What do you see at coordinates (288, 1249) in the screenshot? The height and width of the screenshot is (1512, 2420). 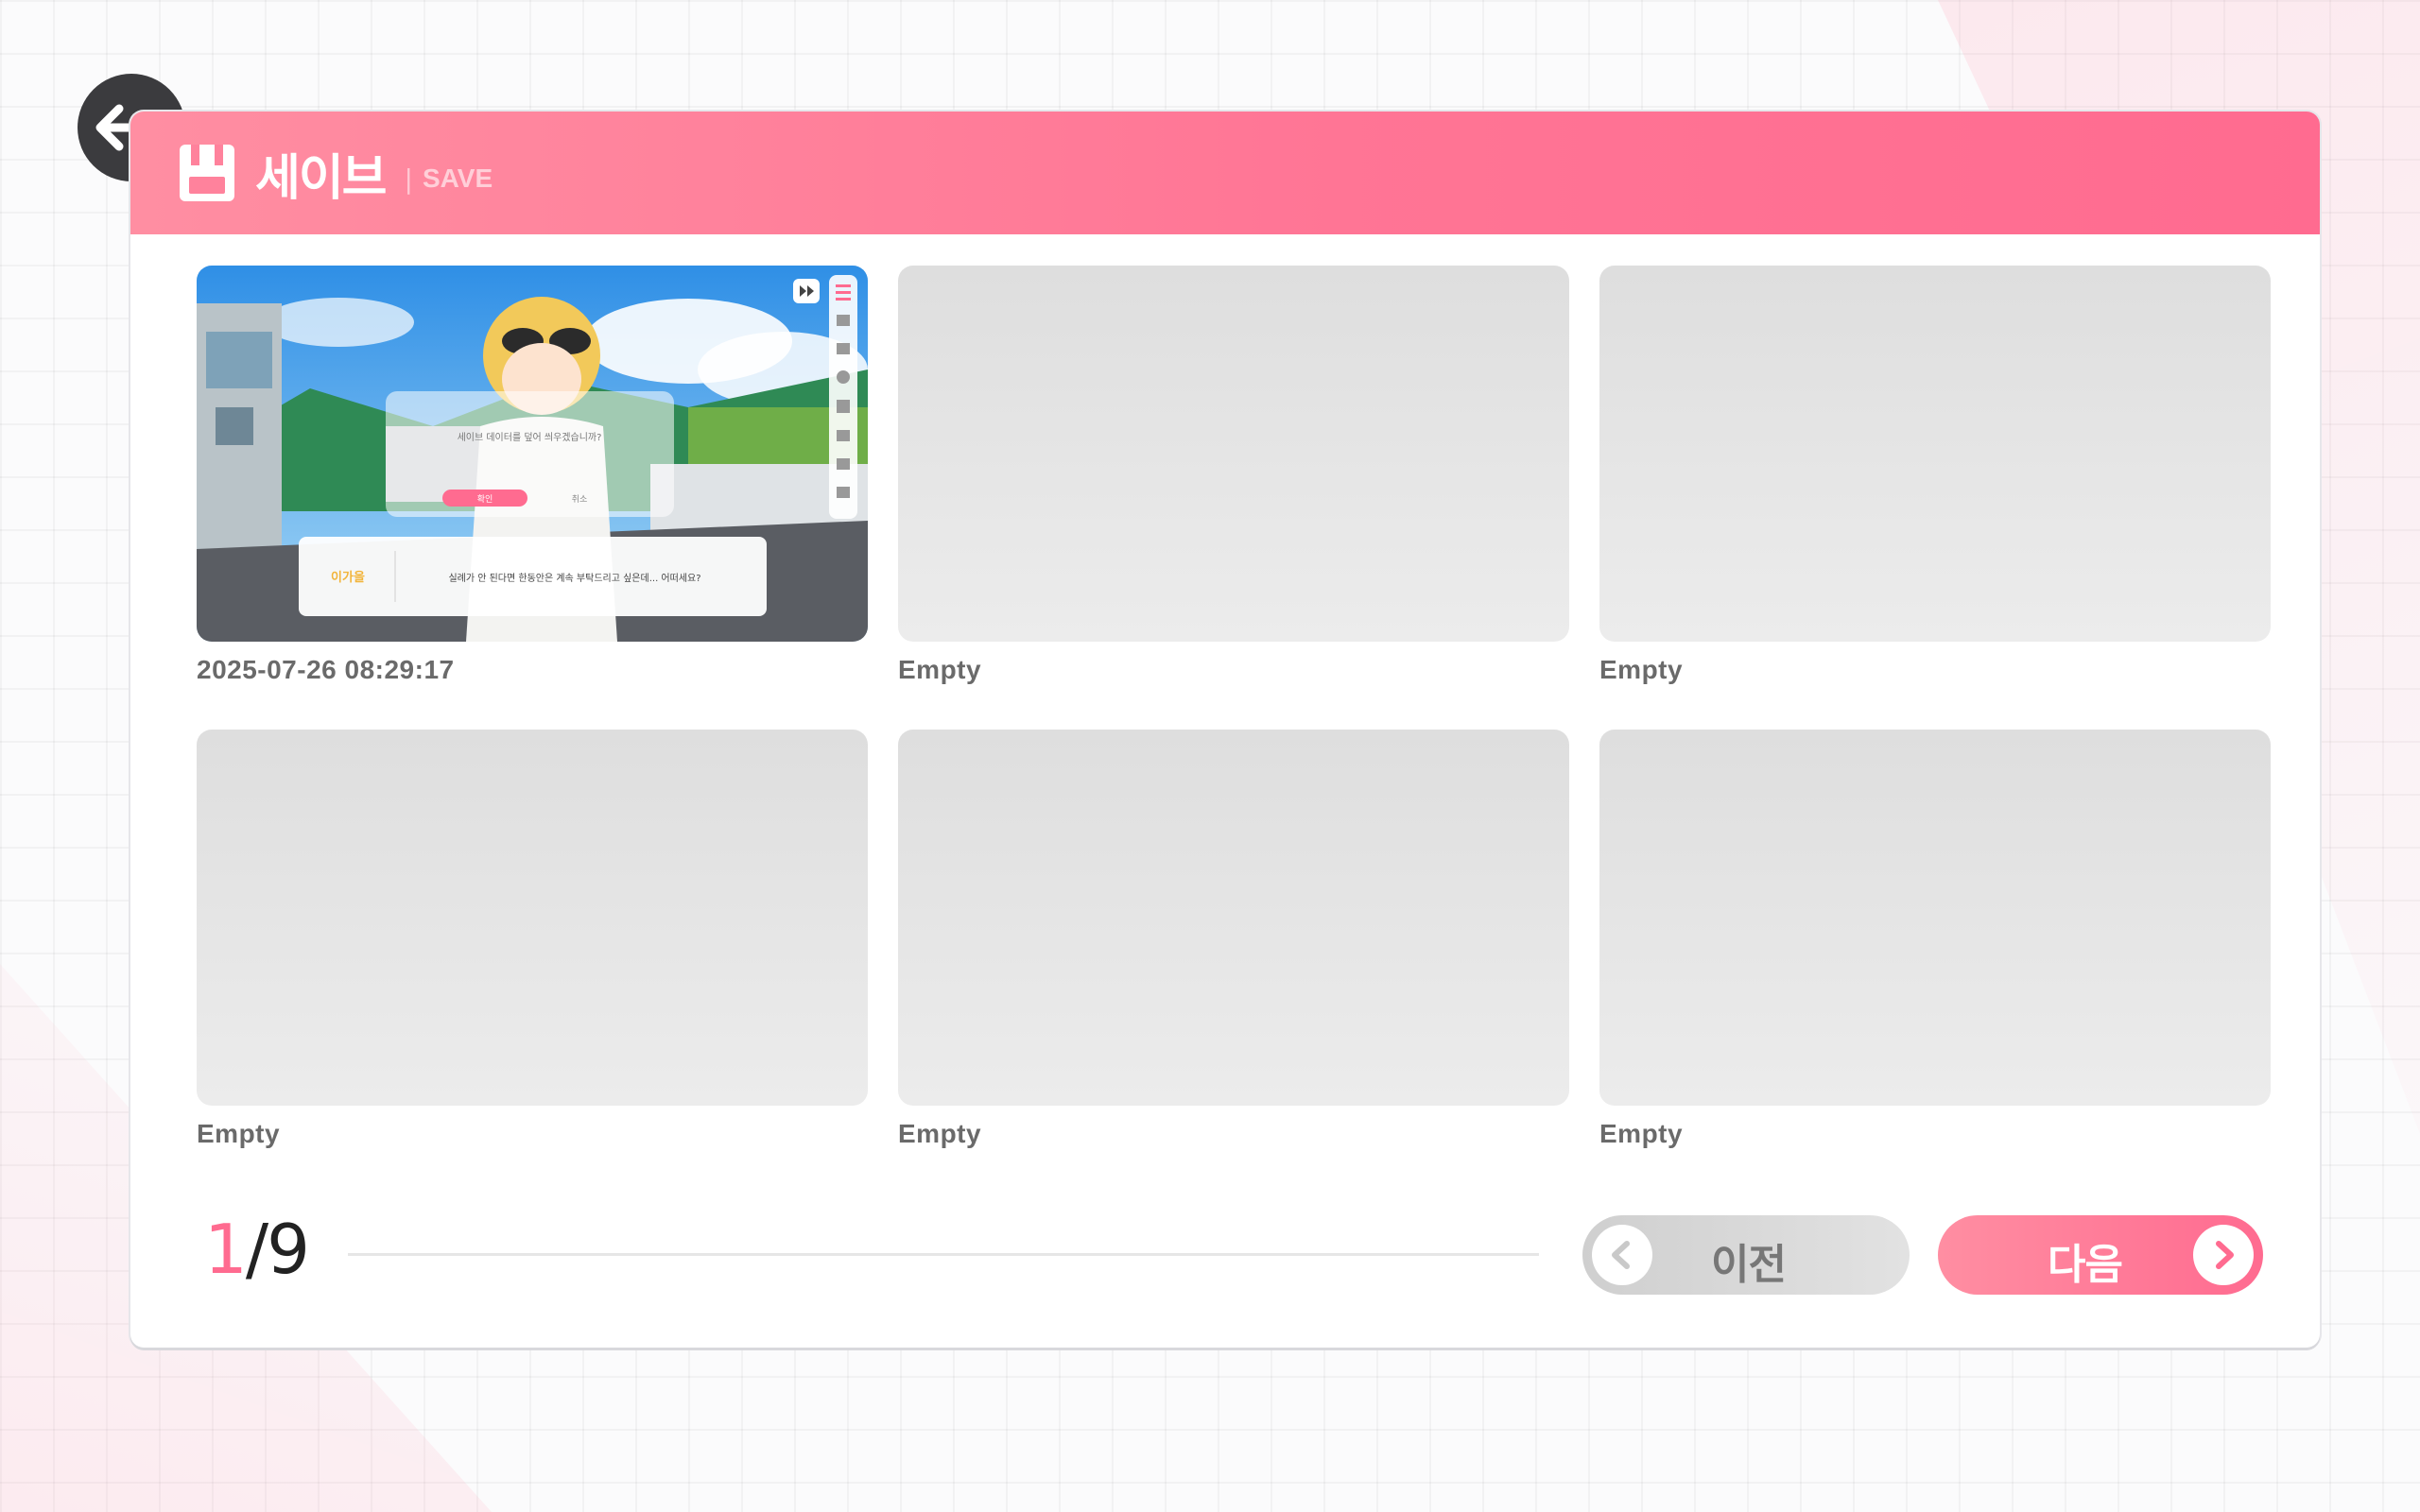 I see `total-pages-number: 9` at bounding box center [288, 1249].